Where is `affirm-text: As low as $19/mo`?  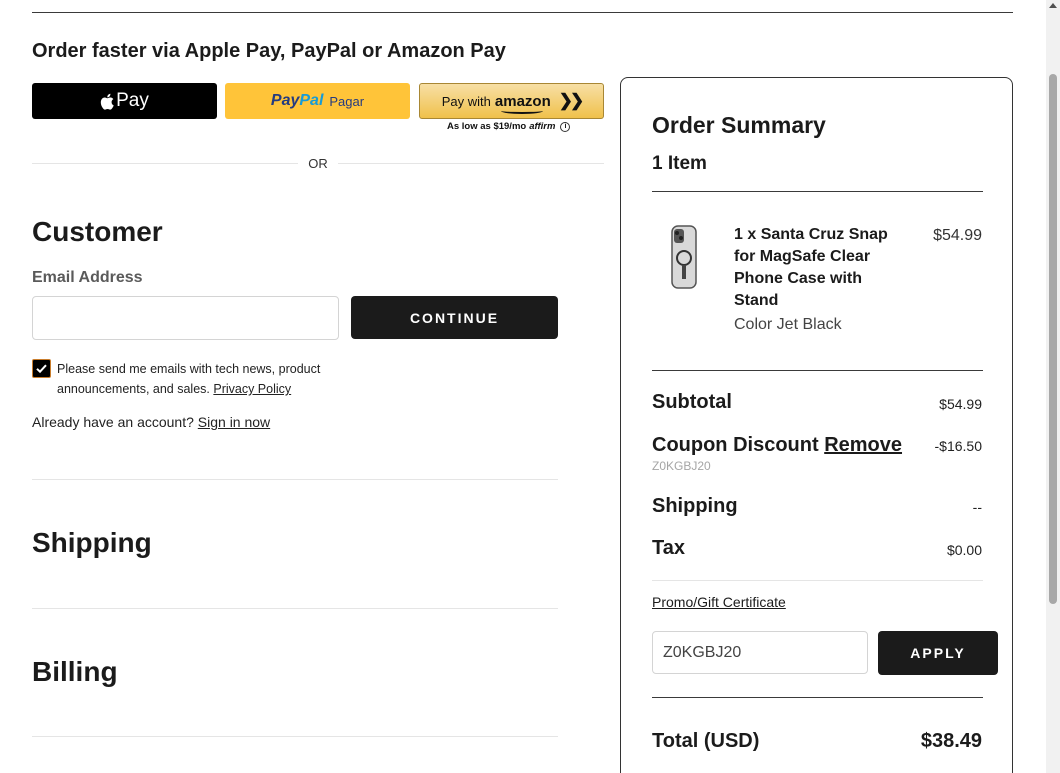
affirm-text: As low as $19/mo is located at coordinates (487, 126).